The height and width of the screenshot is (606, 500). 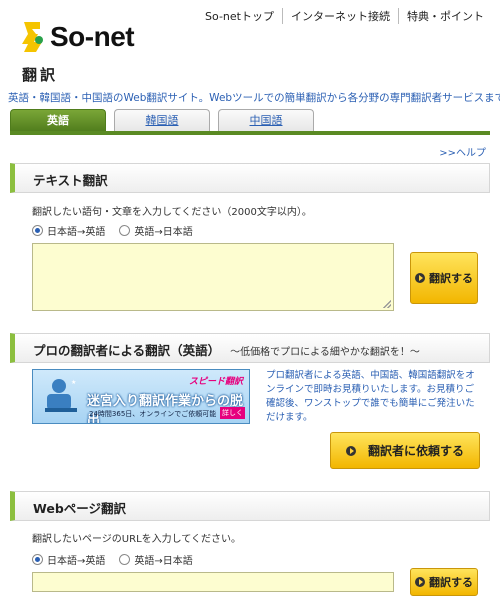 What do you see at coordinates (80, 508) in the screenshot?
I see `section-title: Webページ翻訳` at bounding box center [80, 508].